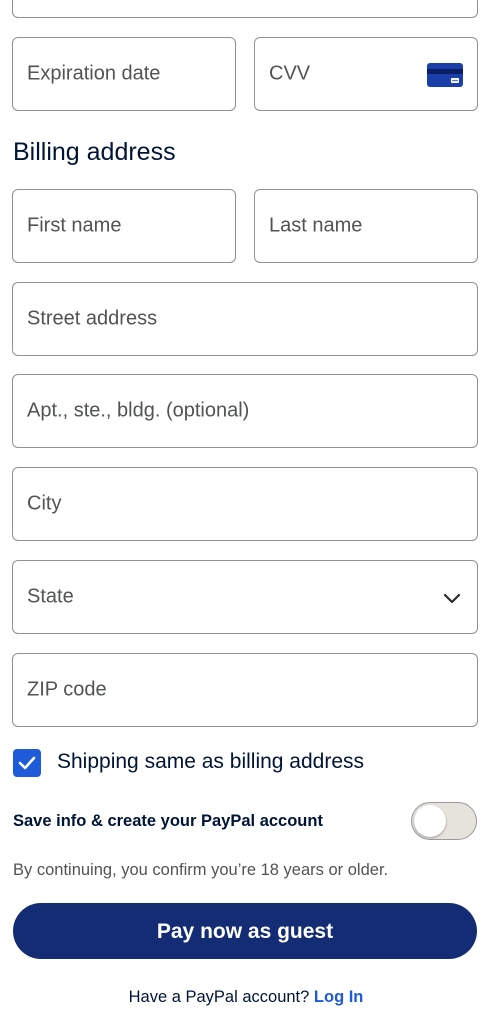 Image resolution: width=492 pixels, height=1024 pixels. I want to click on card-number-field, so click(245, 9).